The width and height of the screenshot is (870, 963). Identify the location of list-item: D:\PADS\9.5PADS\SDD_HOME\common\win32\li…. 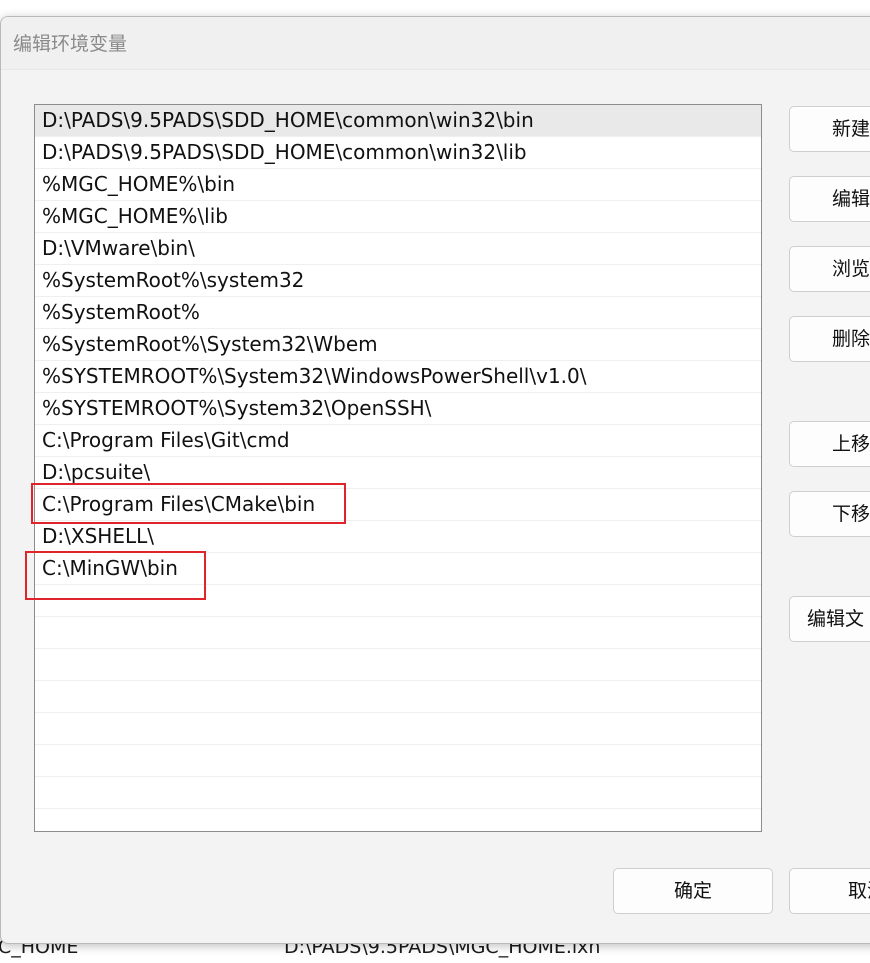
(398, 153).